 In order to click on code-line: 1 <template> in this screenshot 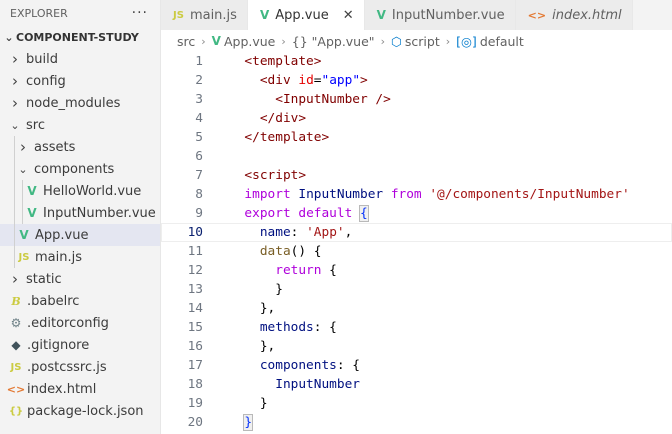, I will do `click(416, 61)`.